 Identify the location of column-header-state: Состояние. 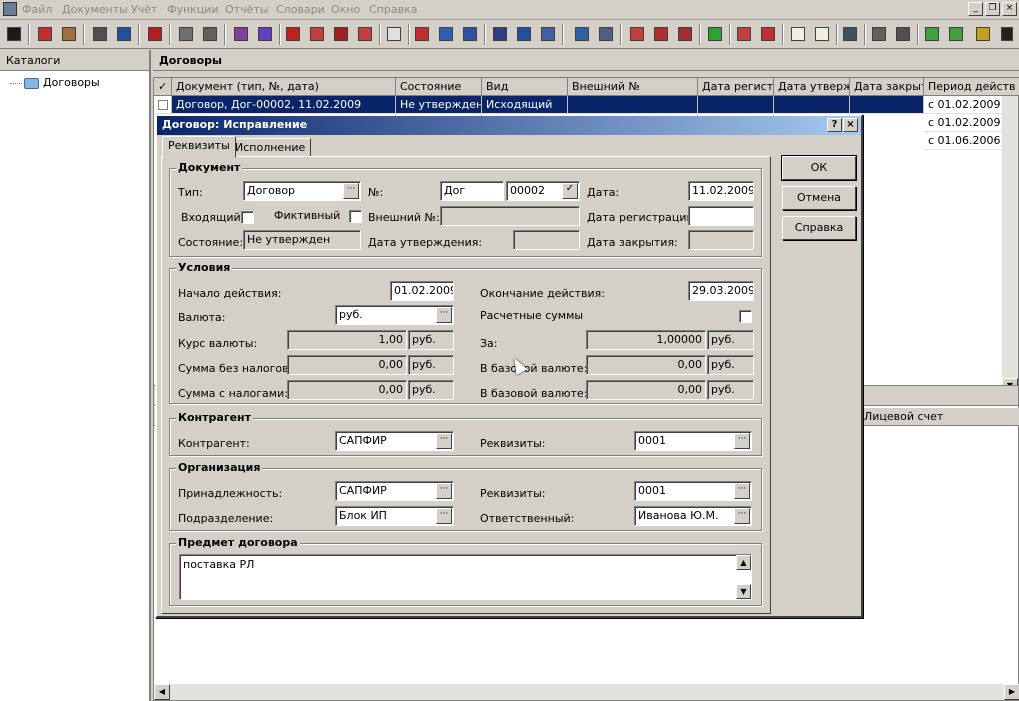
(439, 87).